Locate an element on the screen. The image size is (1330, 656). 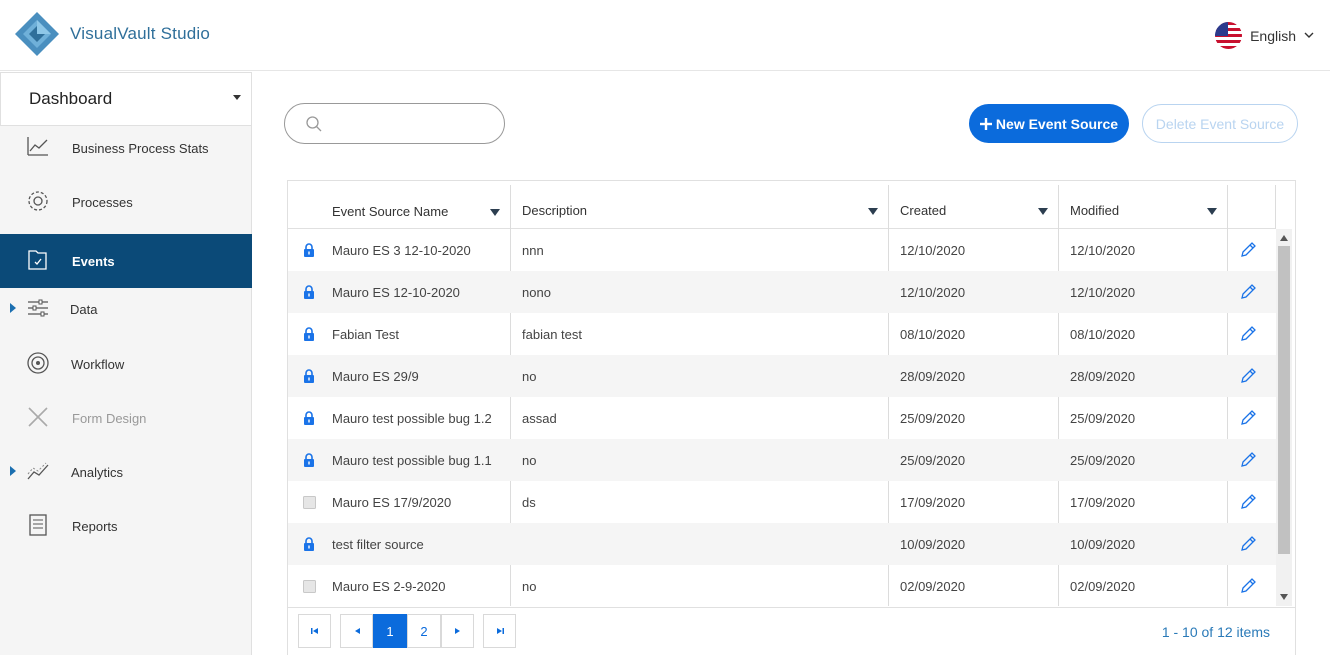
cell-modified: 17/09/2020 is located at coordinates (1103, 502).